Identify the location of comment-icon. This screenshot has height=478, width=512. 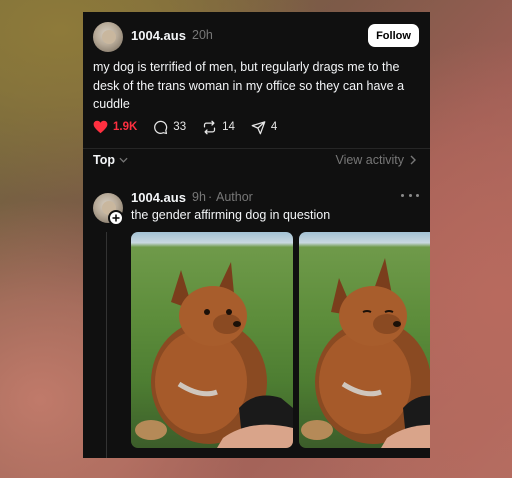
(161, 127).